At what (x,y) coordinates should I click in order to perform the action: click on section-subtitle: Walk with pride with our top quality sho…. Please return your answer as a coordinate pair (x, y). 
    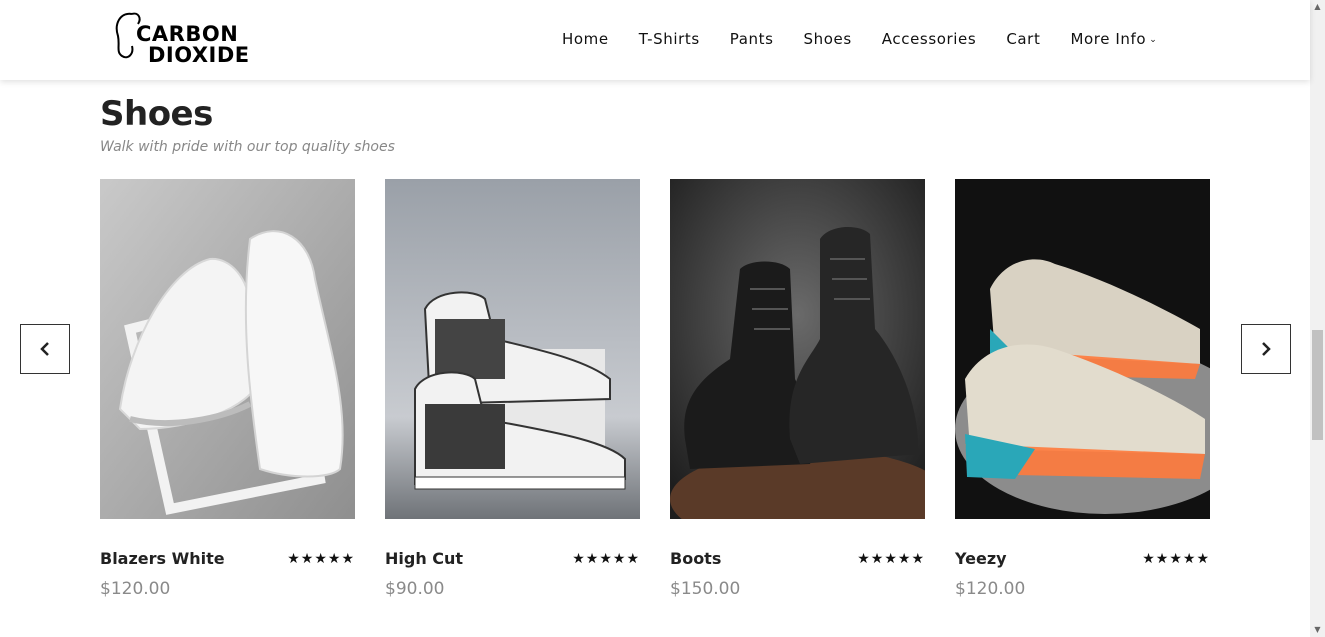
    Looking at the image, I should click on (247, 147).